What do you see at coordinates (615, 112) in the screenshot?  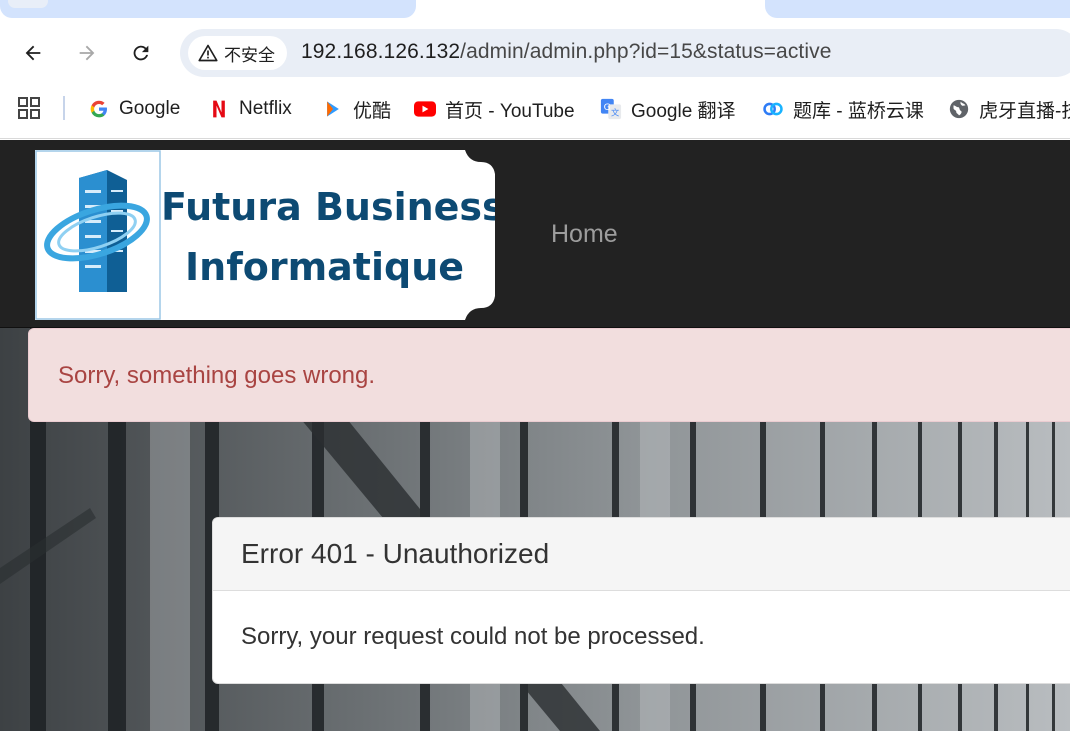 I see `svg-text: 文` at bounding box center [615, 112].